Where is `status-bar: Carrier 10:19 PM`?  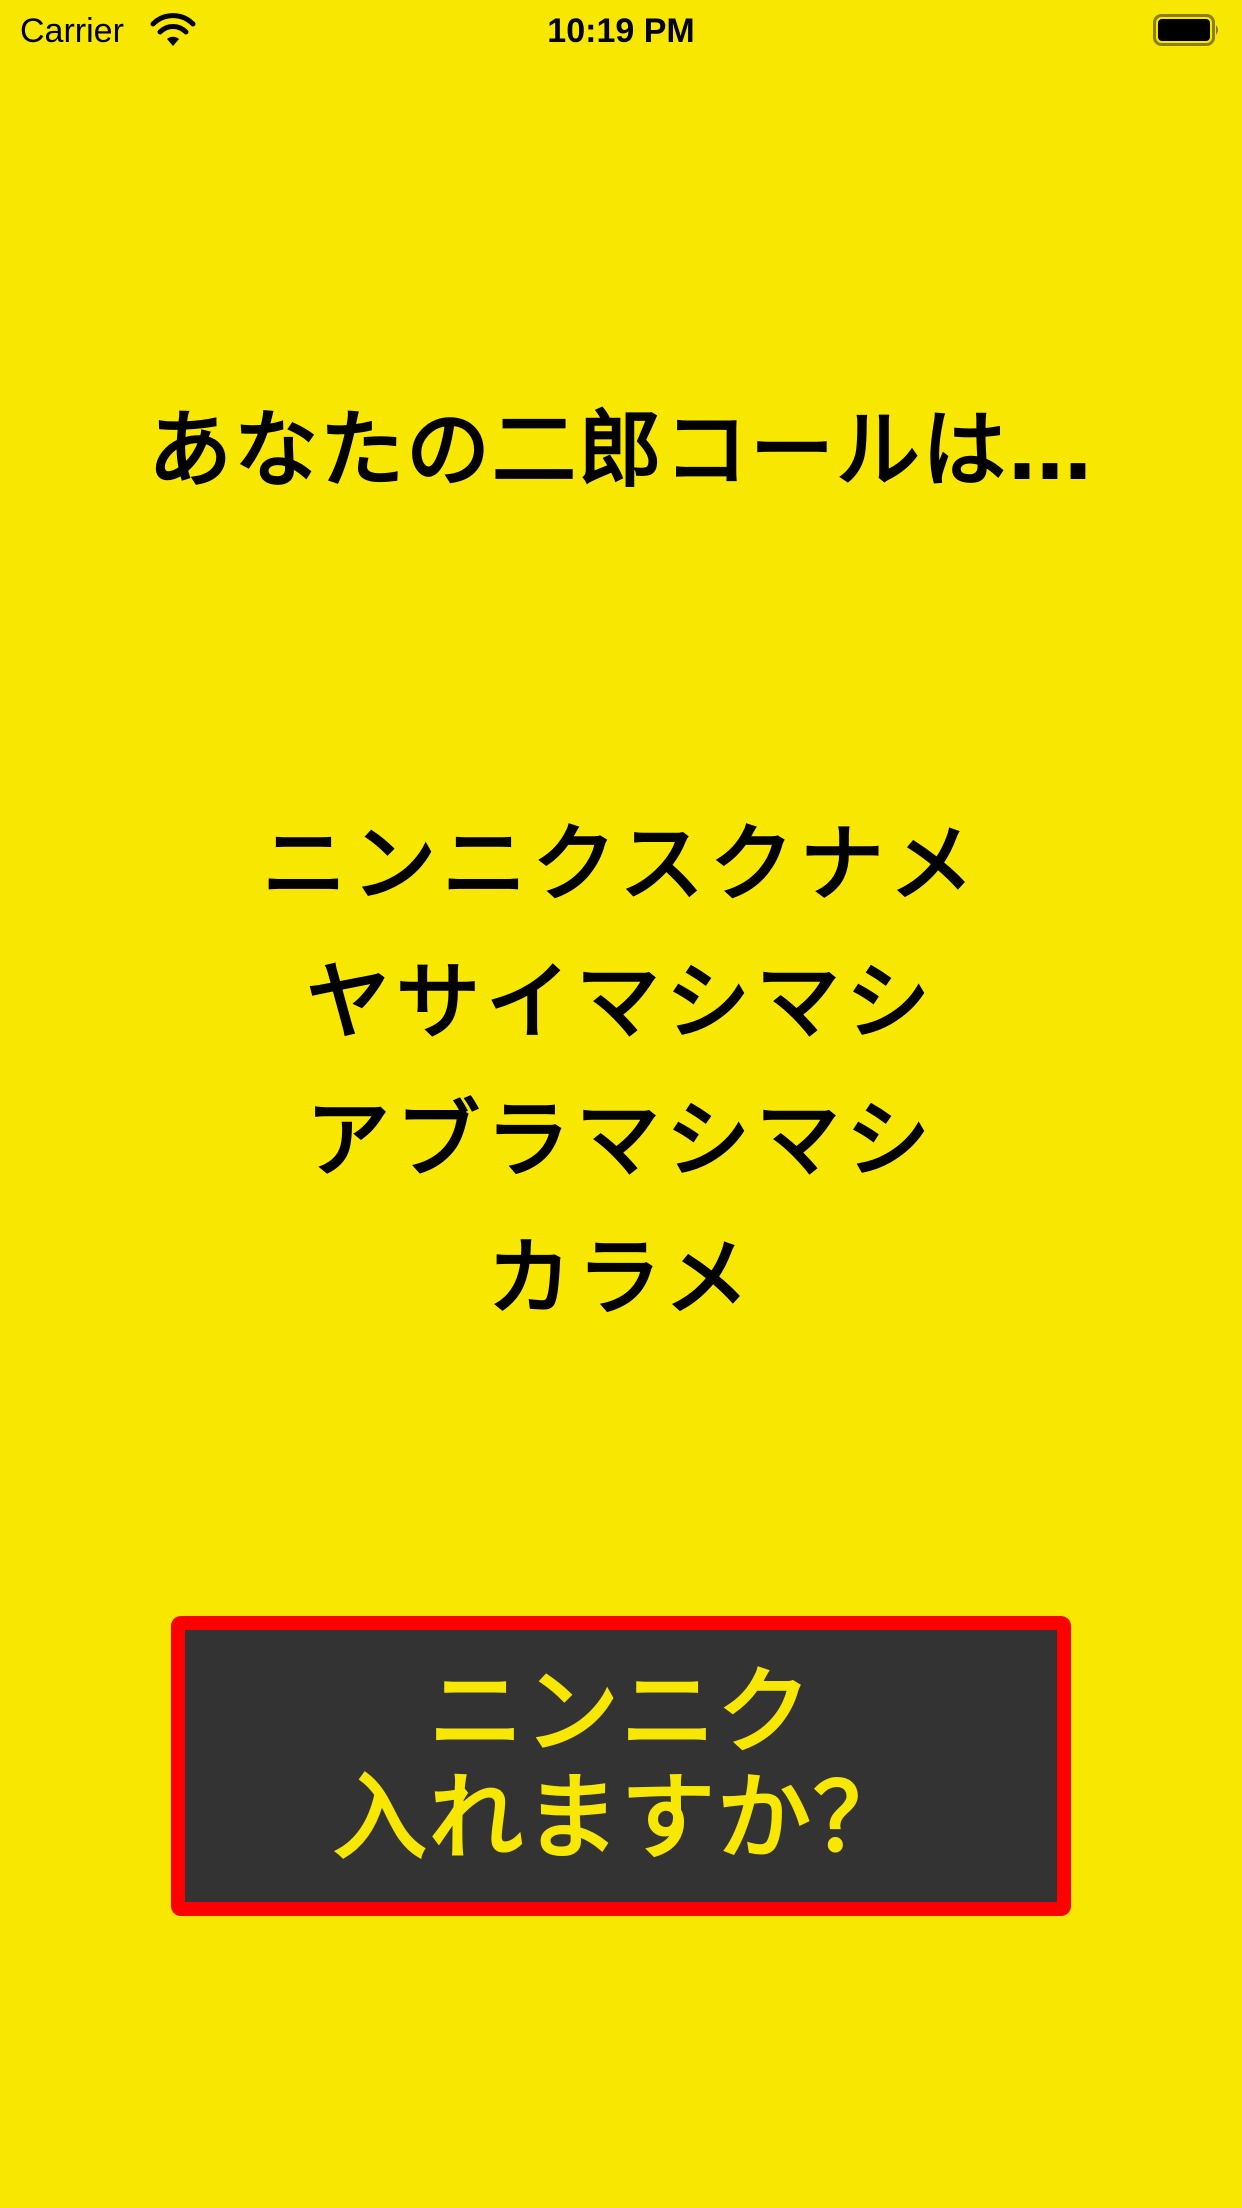
status-bar: Carrier 10:19 PM is located at coordinates (621, 30).